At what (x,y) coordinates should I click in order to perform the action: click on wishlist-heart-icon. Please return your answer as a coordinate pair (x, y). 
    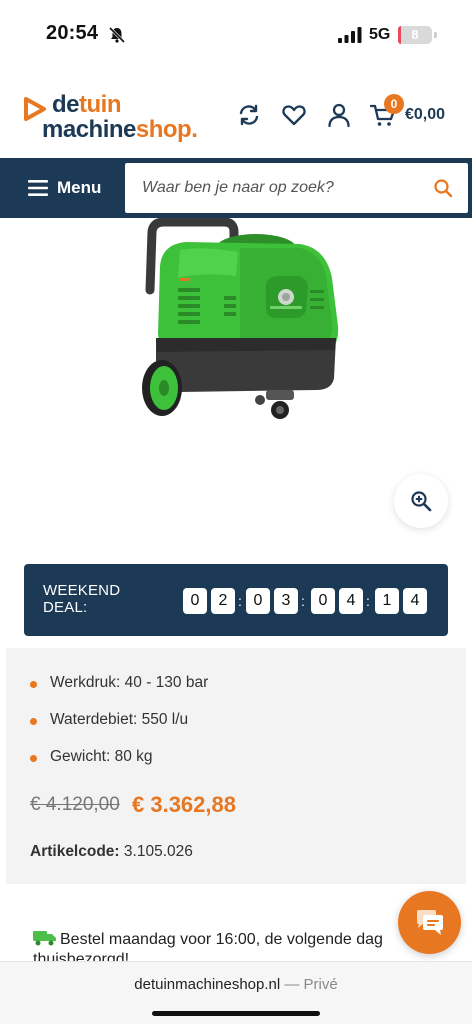
    Looking at the image, I should click on (294, 115).